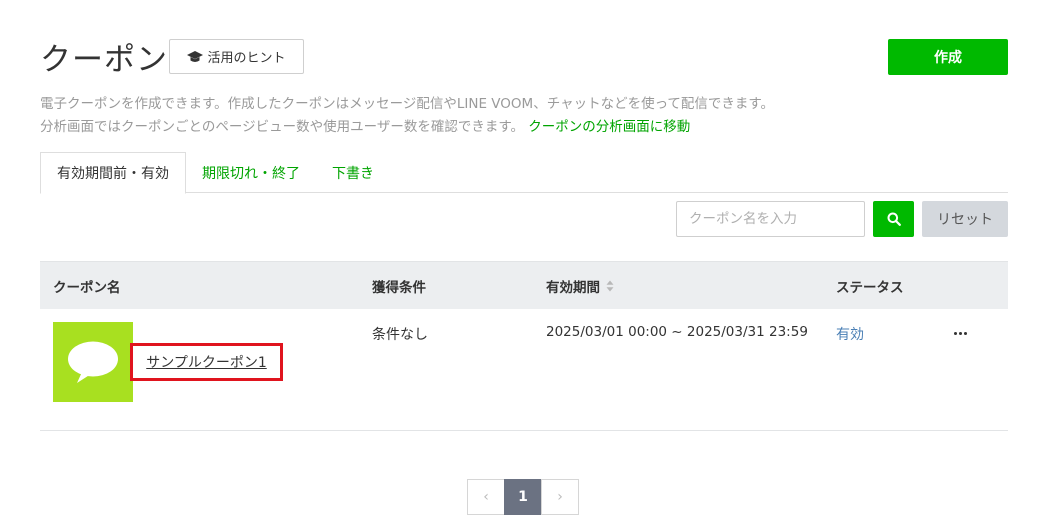  I want to click on hint-button-label: 活用のヒント, so click(246, 58).